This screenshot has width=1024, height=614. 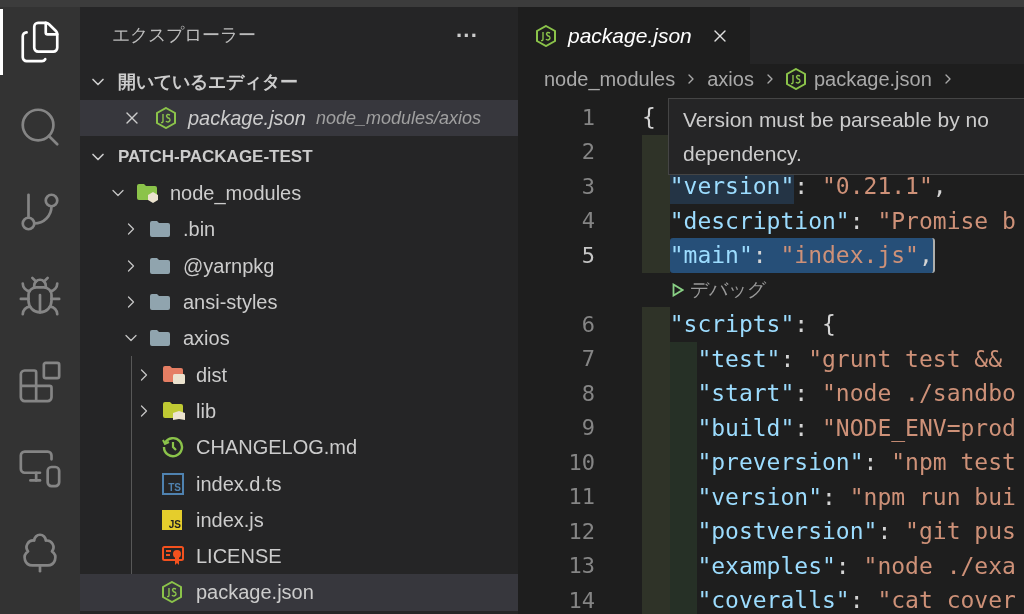 What do you see at coordinates (581, 497) in the screenshot?
I see `line-number: 11` at bounding box center [581, 497].